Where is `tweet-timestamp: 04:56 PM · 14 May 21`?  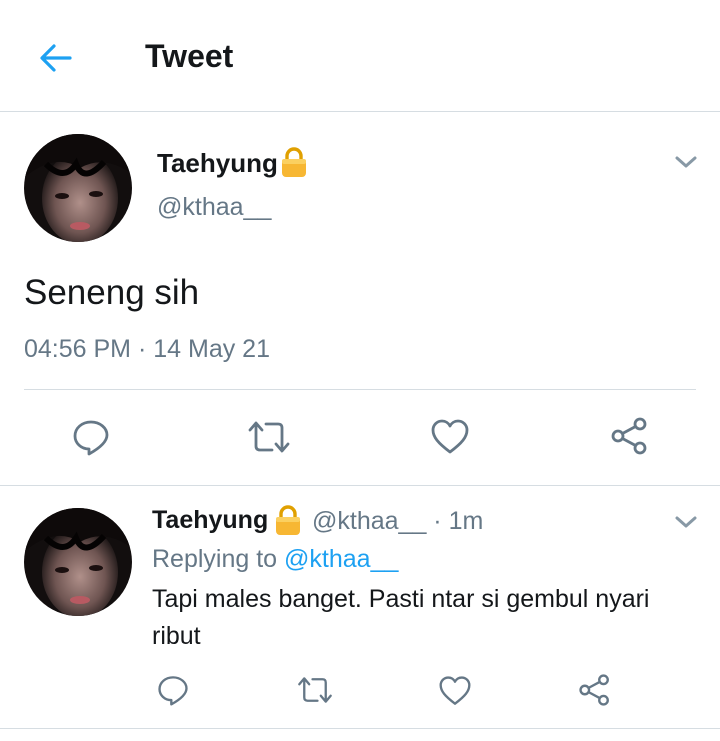 tweet-timestamp: 04:56 PM · 14 May 21 is located at coordinates (147, 349).